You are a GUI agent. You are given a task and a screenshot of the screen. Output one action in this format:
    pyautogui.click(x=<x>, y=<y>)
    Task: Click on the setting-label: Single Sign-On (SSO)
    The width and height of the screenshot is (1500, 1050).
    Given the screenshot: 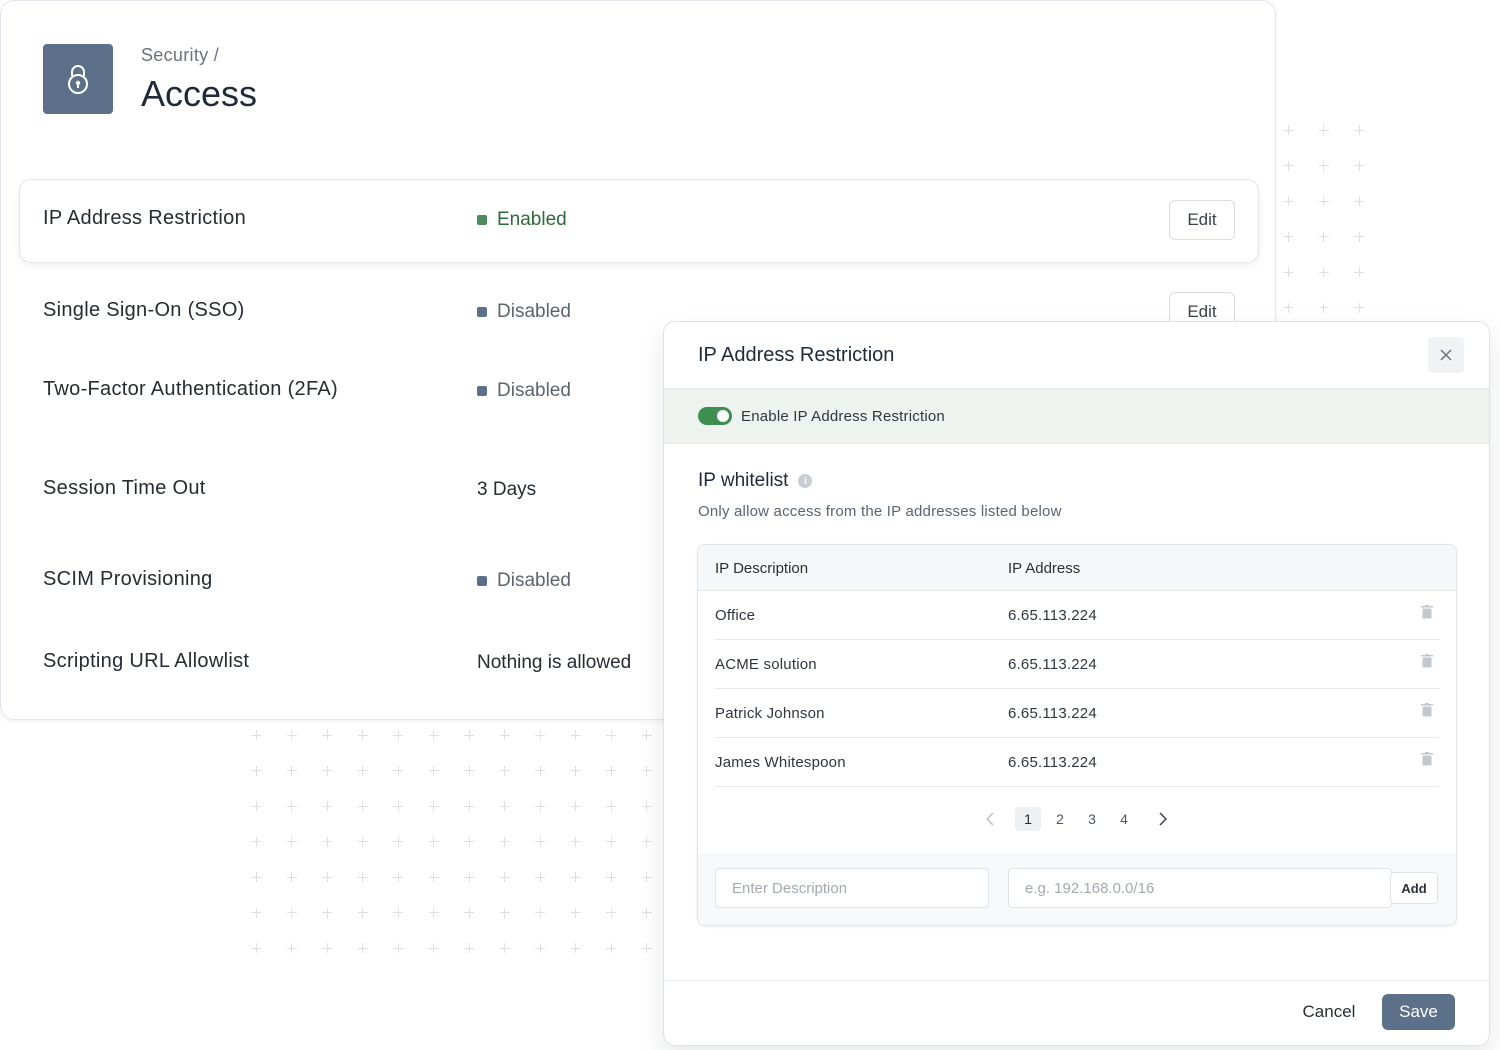 What is the action you would take?
    pyautogui.click(x=144, y=310)
    